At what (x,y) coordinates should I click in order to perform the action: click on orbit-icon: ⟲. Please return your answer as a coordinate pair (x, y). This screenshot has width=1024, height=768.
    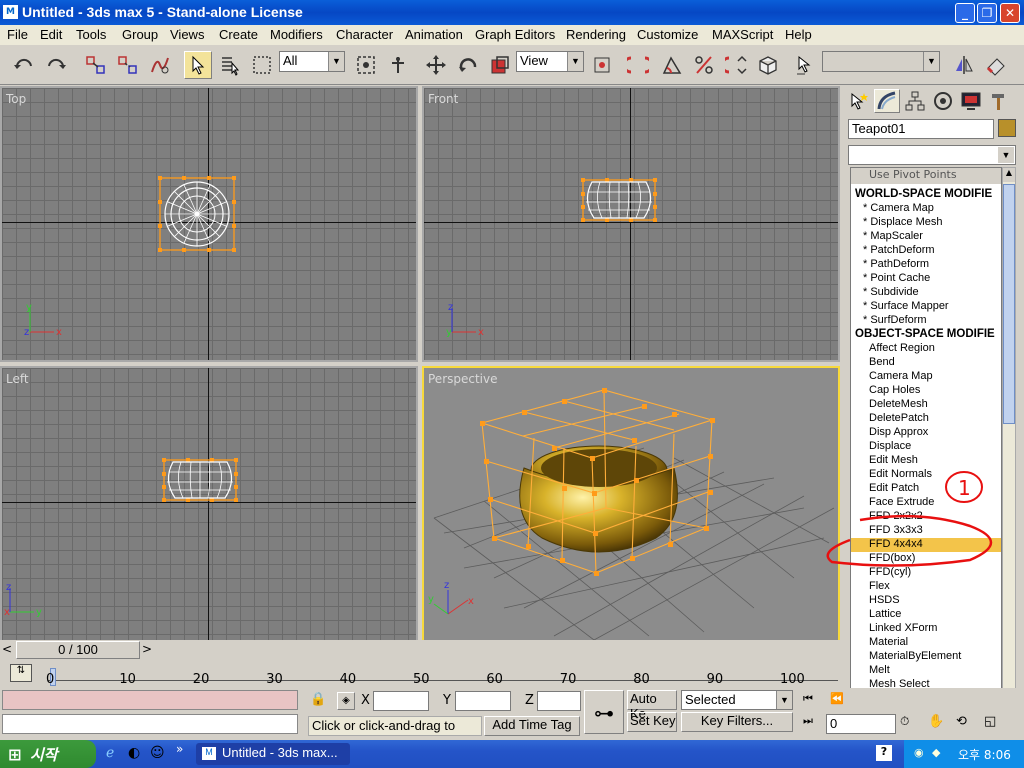
    Looking at the image, I should click on (966, 724).